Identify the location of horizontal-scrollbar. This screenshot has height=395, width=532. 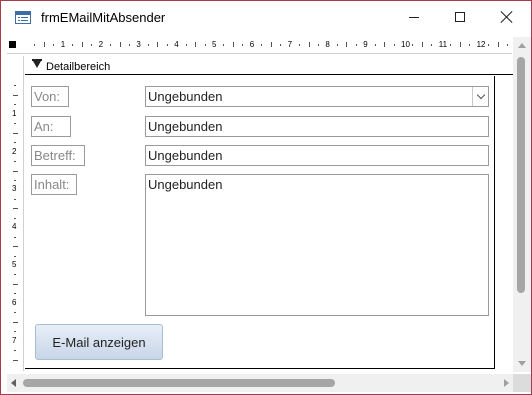
(260, 383).